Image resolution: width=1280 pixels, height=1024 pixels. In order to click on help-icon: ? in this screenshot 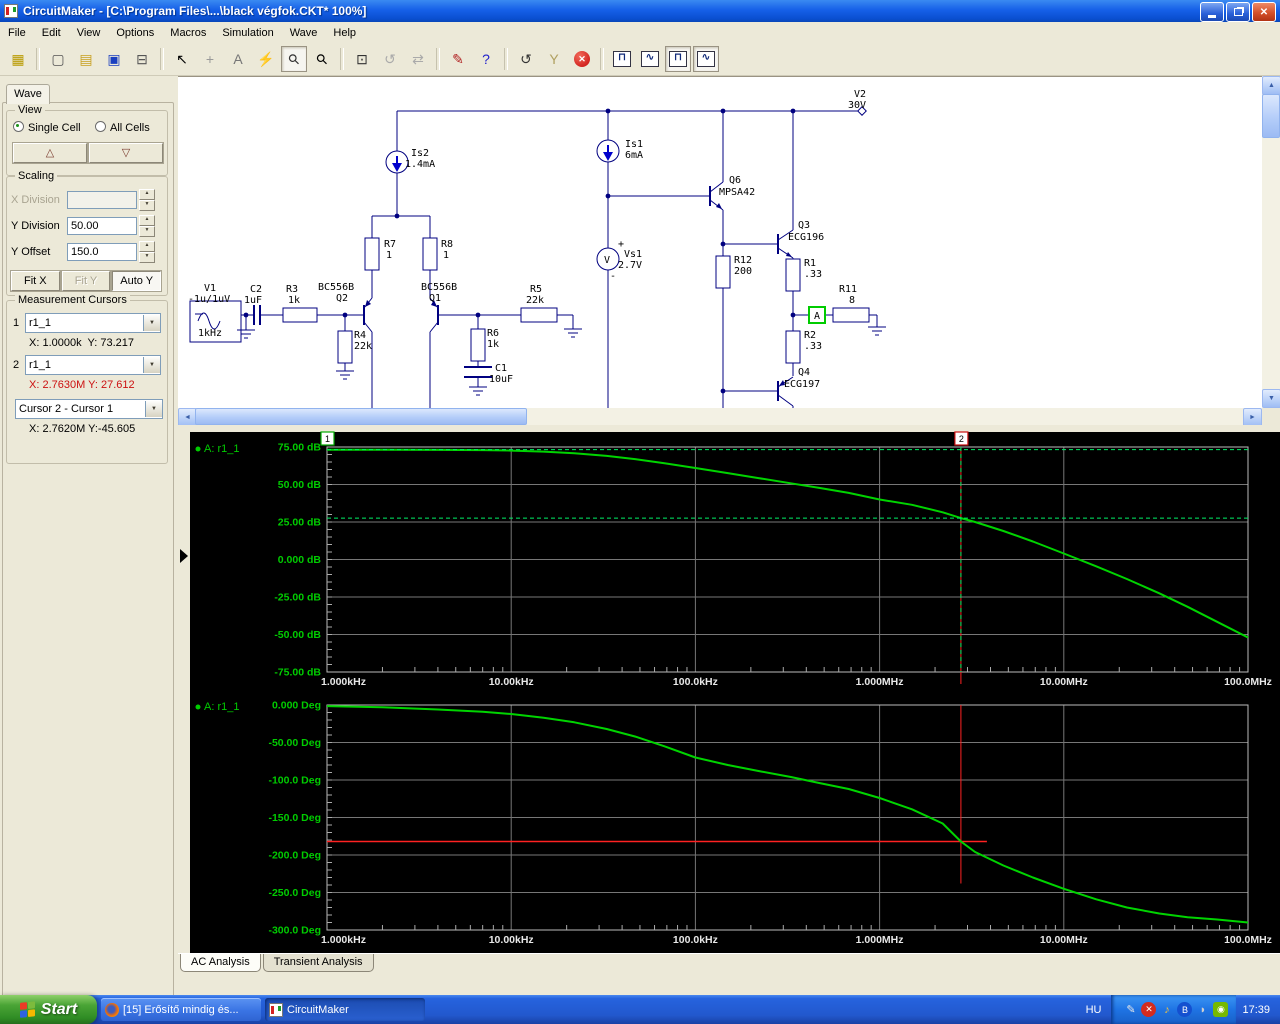, I will do `click(486, 59)`.